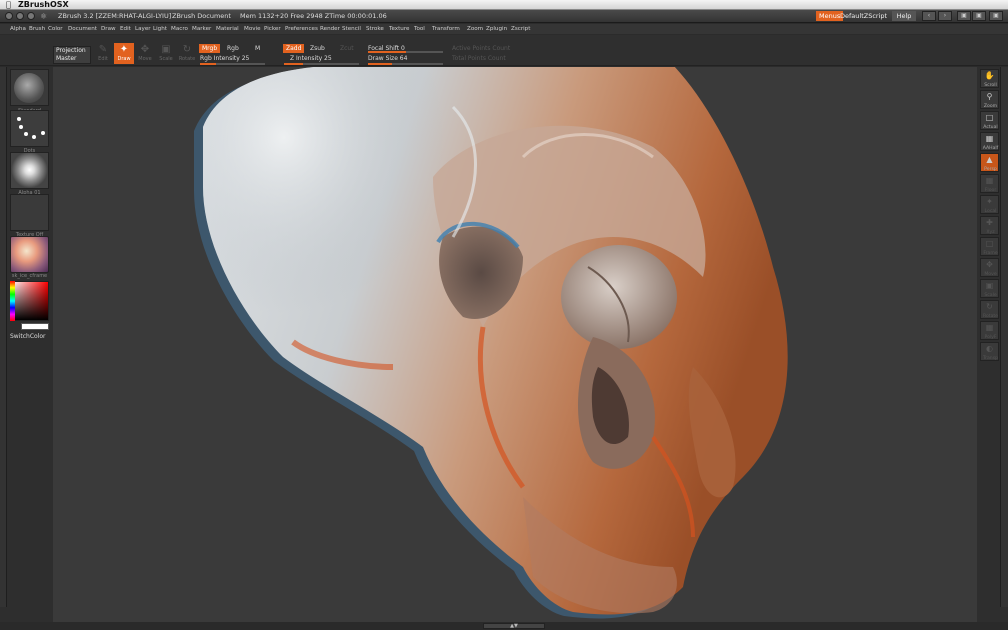  I want to click on aahalf-button: ▦ AAHalf, so click(989, 141).